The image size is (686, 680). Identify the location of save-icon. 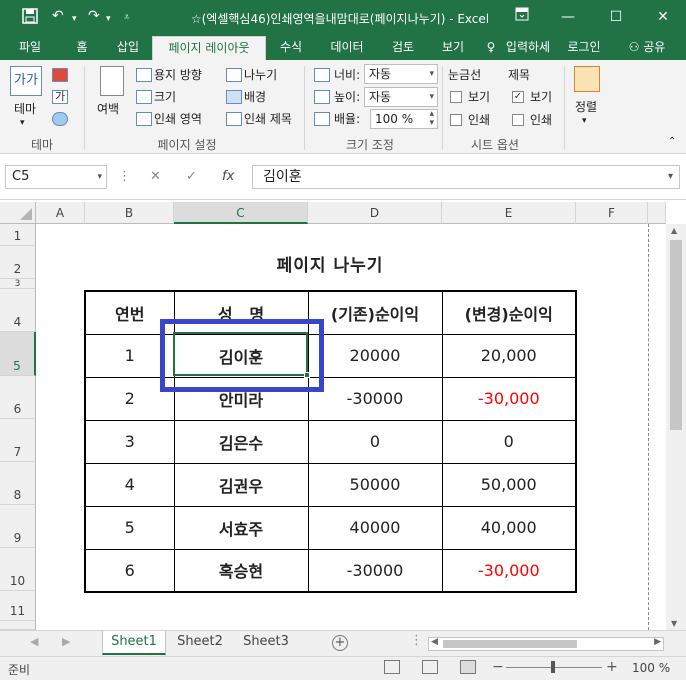
(30, 18).